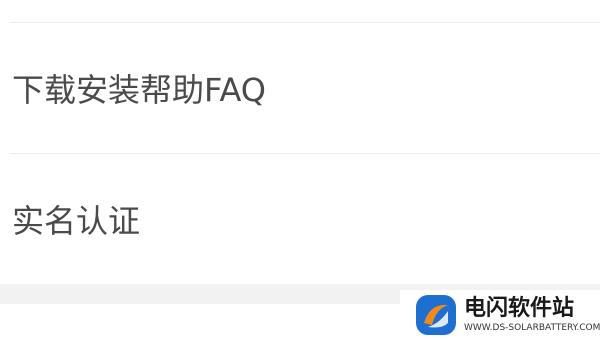 This screenshot has width=600, height=340. I want to click on watermark-logo-icon, so click(436, 315).